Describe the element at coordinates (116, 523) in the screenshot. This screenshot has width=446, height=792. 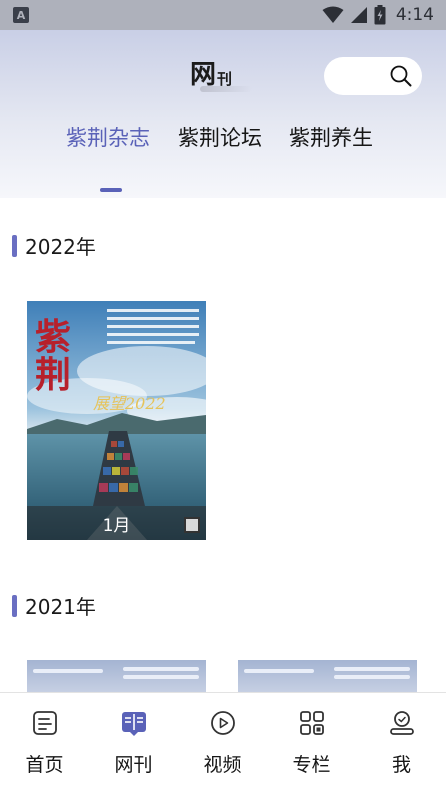
I see `issue-month-label: 1月` at that location.